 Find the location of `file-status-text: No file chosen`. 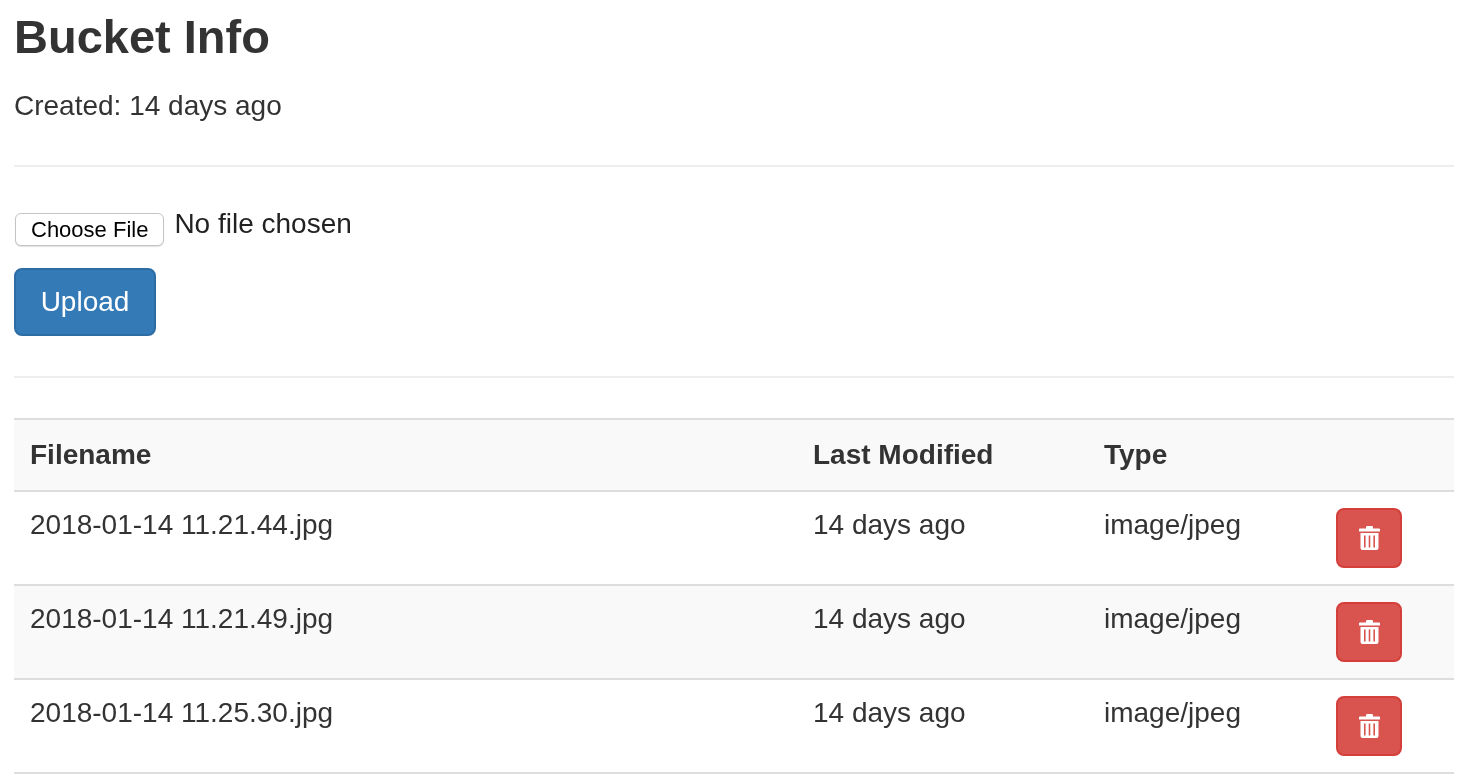

file-status-text: No file chosen is located at coordinates (263, 224).